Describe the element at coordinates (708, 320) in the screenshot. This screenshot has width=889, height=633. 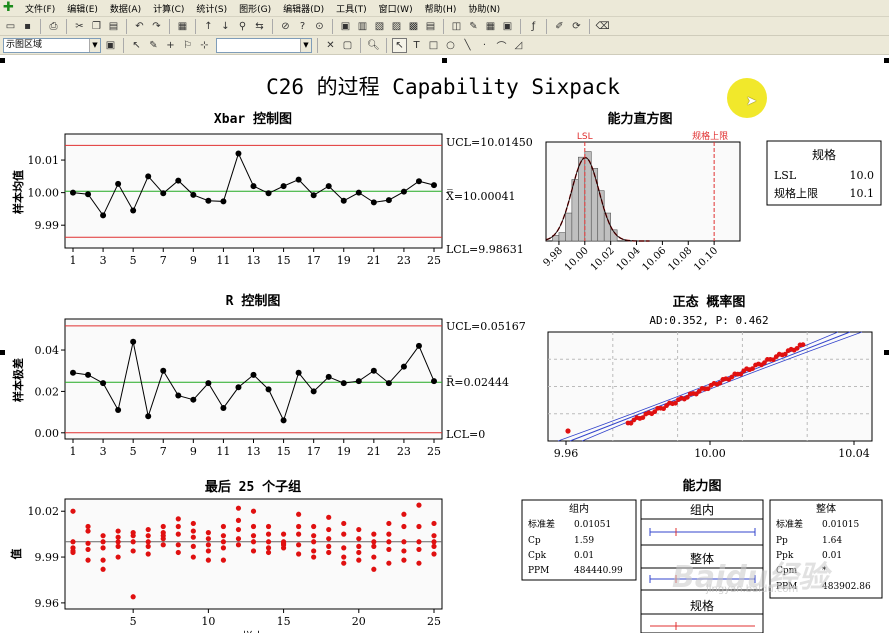
I see `probplot-subtitle: AD:0.352, P: 0.462` at that location.